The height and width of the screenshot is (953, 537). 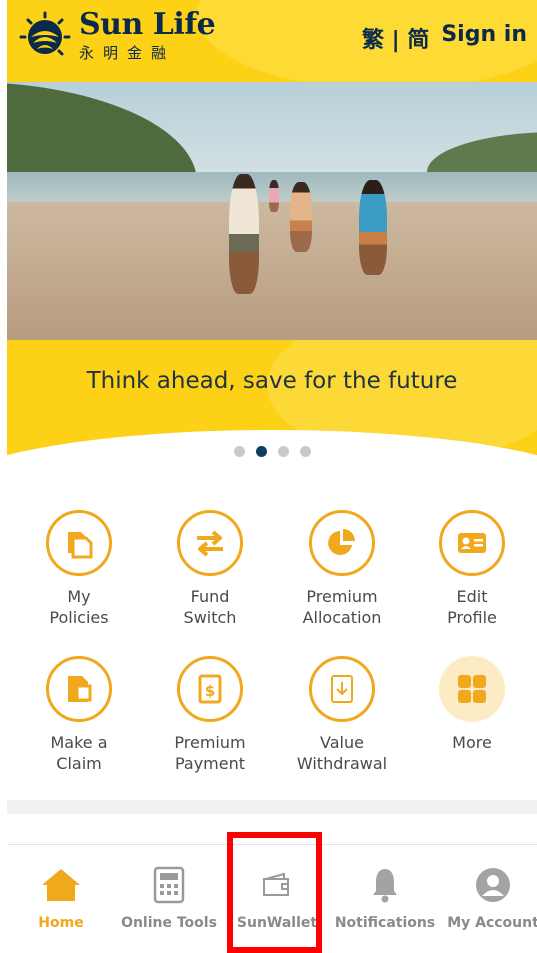 What do you see at coordinates (169, 885) in the screenshot?
I see `calculator-icon` at bounding box center [169, 885].